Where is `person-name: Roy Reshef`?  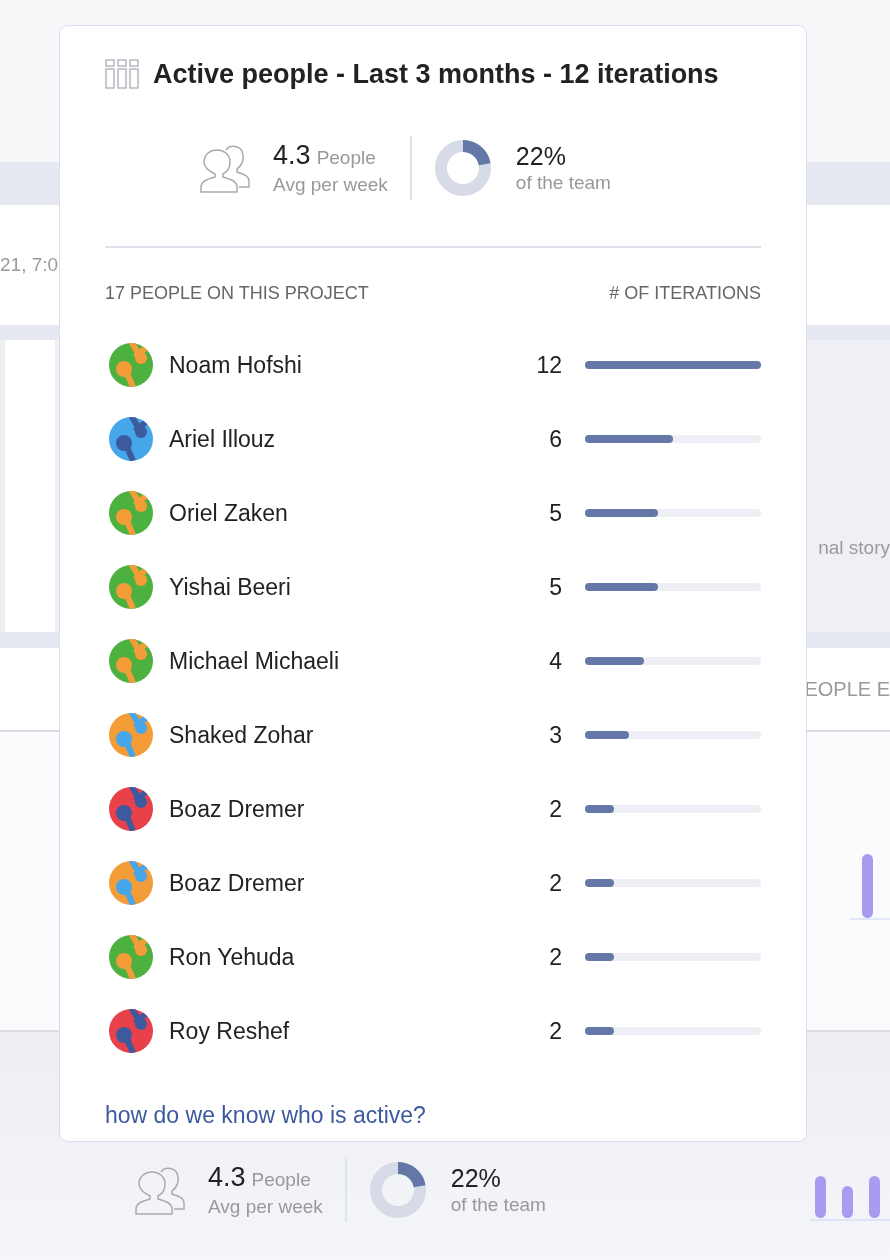 person-name: Roy Reshef is located at coordinates (230, 1031).